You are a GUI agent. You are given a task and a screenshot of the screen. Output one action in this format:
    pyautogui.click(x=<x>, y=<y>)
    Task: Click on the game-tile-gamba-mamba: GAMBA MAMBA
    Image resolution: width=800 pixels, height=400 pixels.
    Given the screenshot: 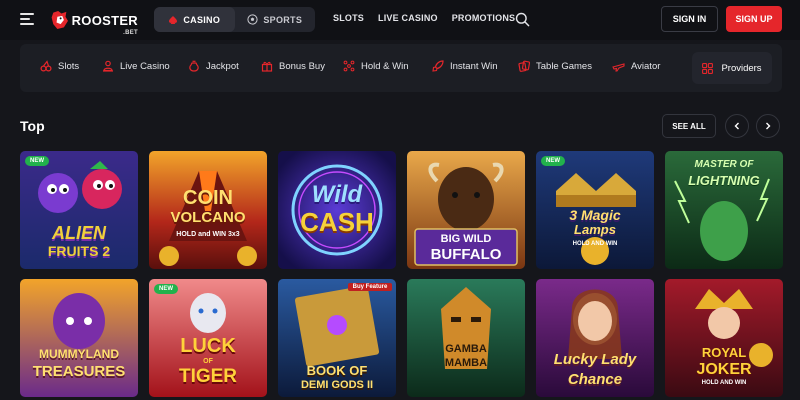 What is the action you would take?
    pyautogui.click(x=466, y=338)
    